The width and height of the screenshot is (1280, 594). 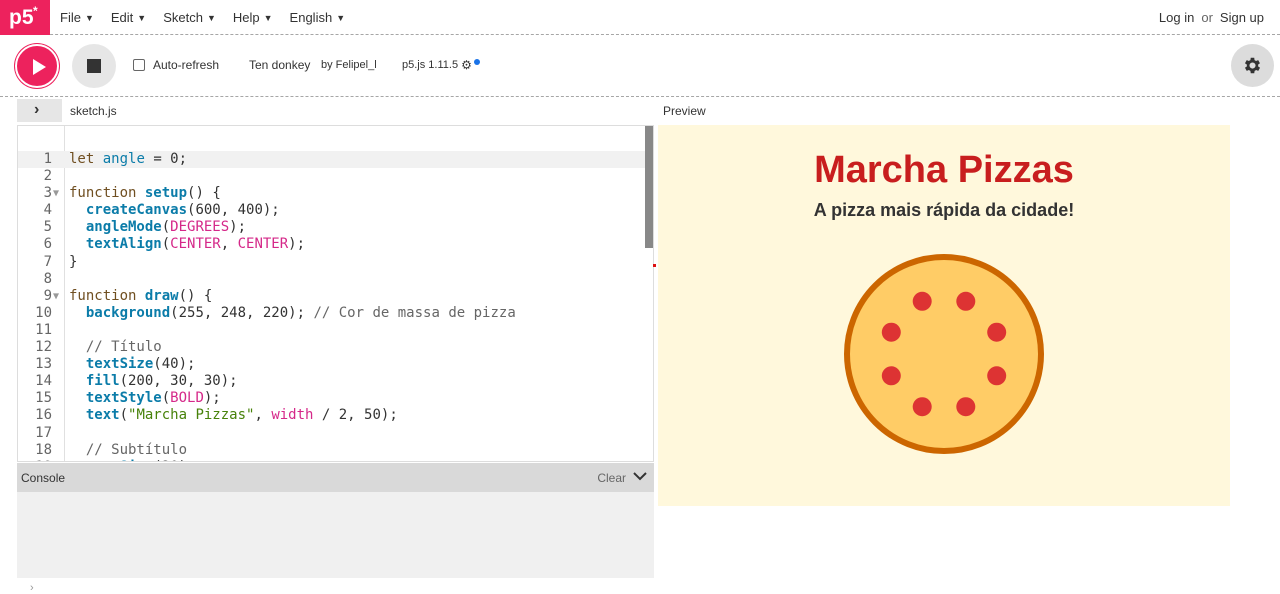 What do you see at coordinates (32, 588) in the screenshot?
I see `console-prompt-icon: ›` at bounding box center [32, 588].